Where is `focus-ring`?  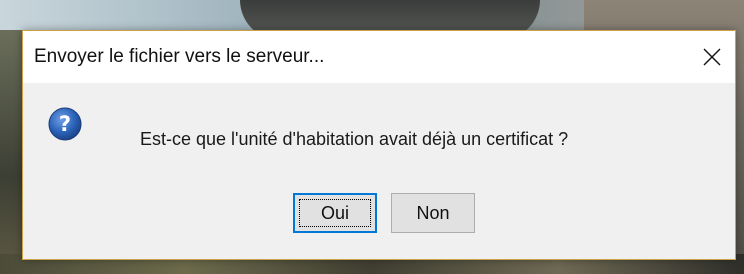
focus-ring is located at coordinates (335, 213).